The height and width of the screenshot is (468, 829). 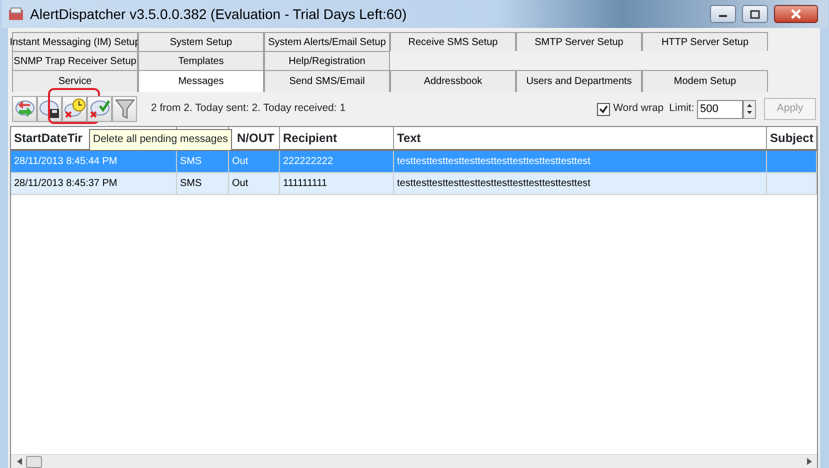 I want to click on word-wrap-label: Word wrap, so click(x=638, y=108).